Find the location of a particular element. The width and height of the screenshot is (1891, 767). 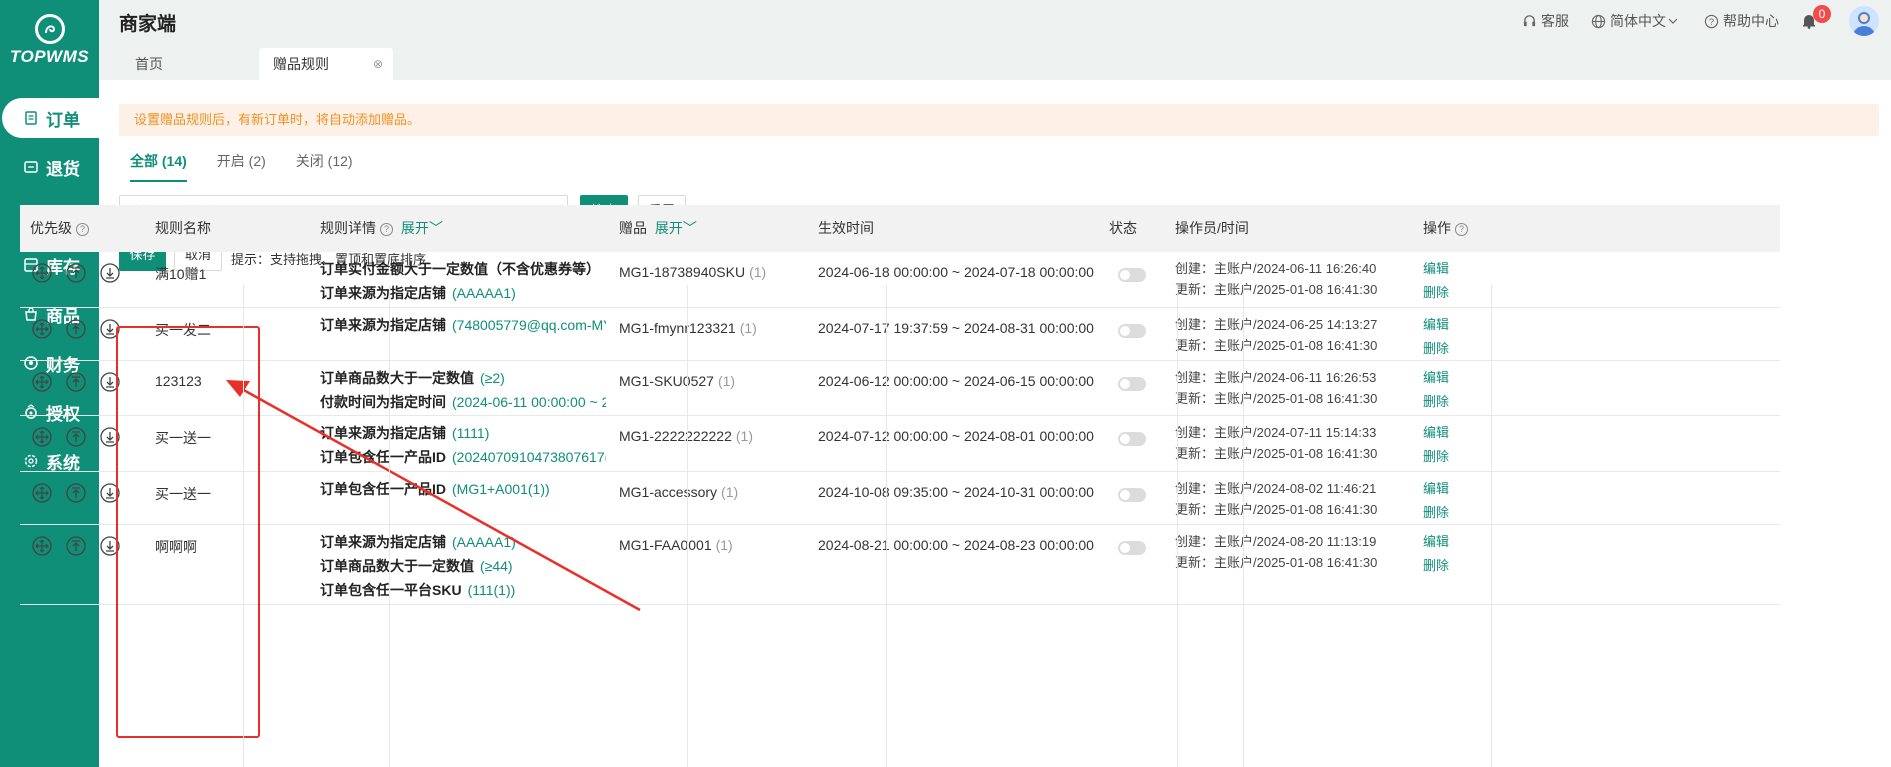

app-title: 商家端 is located at coordinates (148, 24).